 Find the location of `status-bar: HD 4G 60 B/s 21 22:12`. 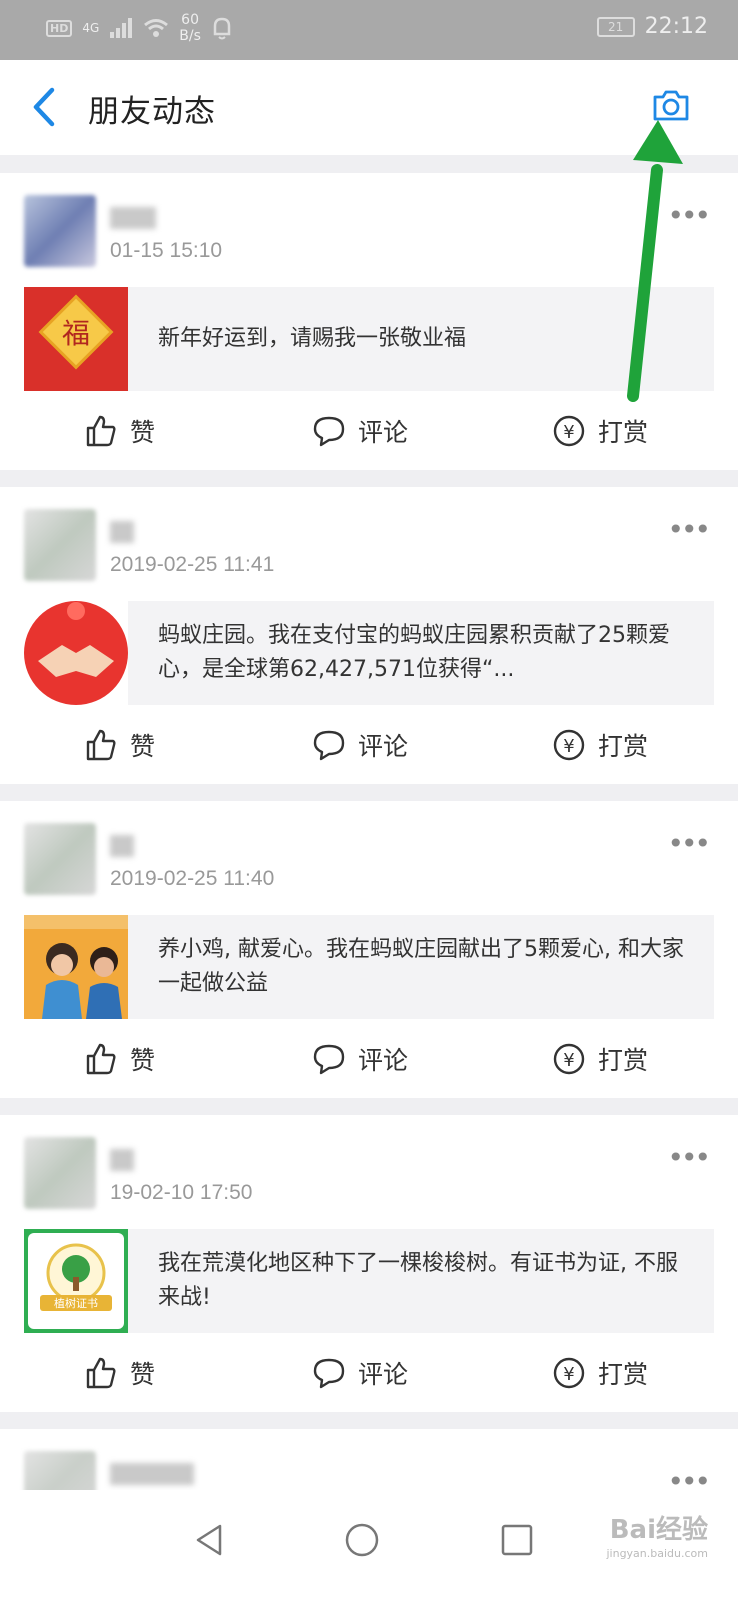

status-bar: HD 4G 60 B/s 21 22:12 is located at coordinates (369, 30).